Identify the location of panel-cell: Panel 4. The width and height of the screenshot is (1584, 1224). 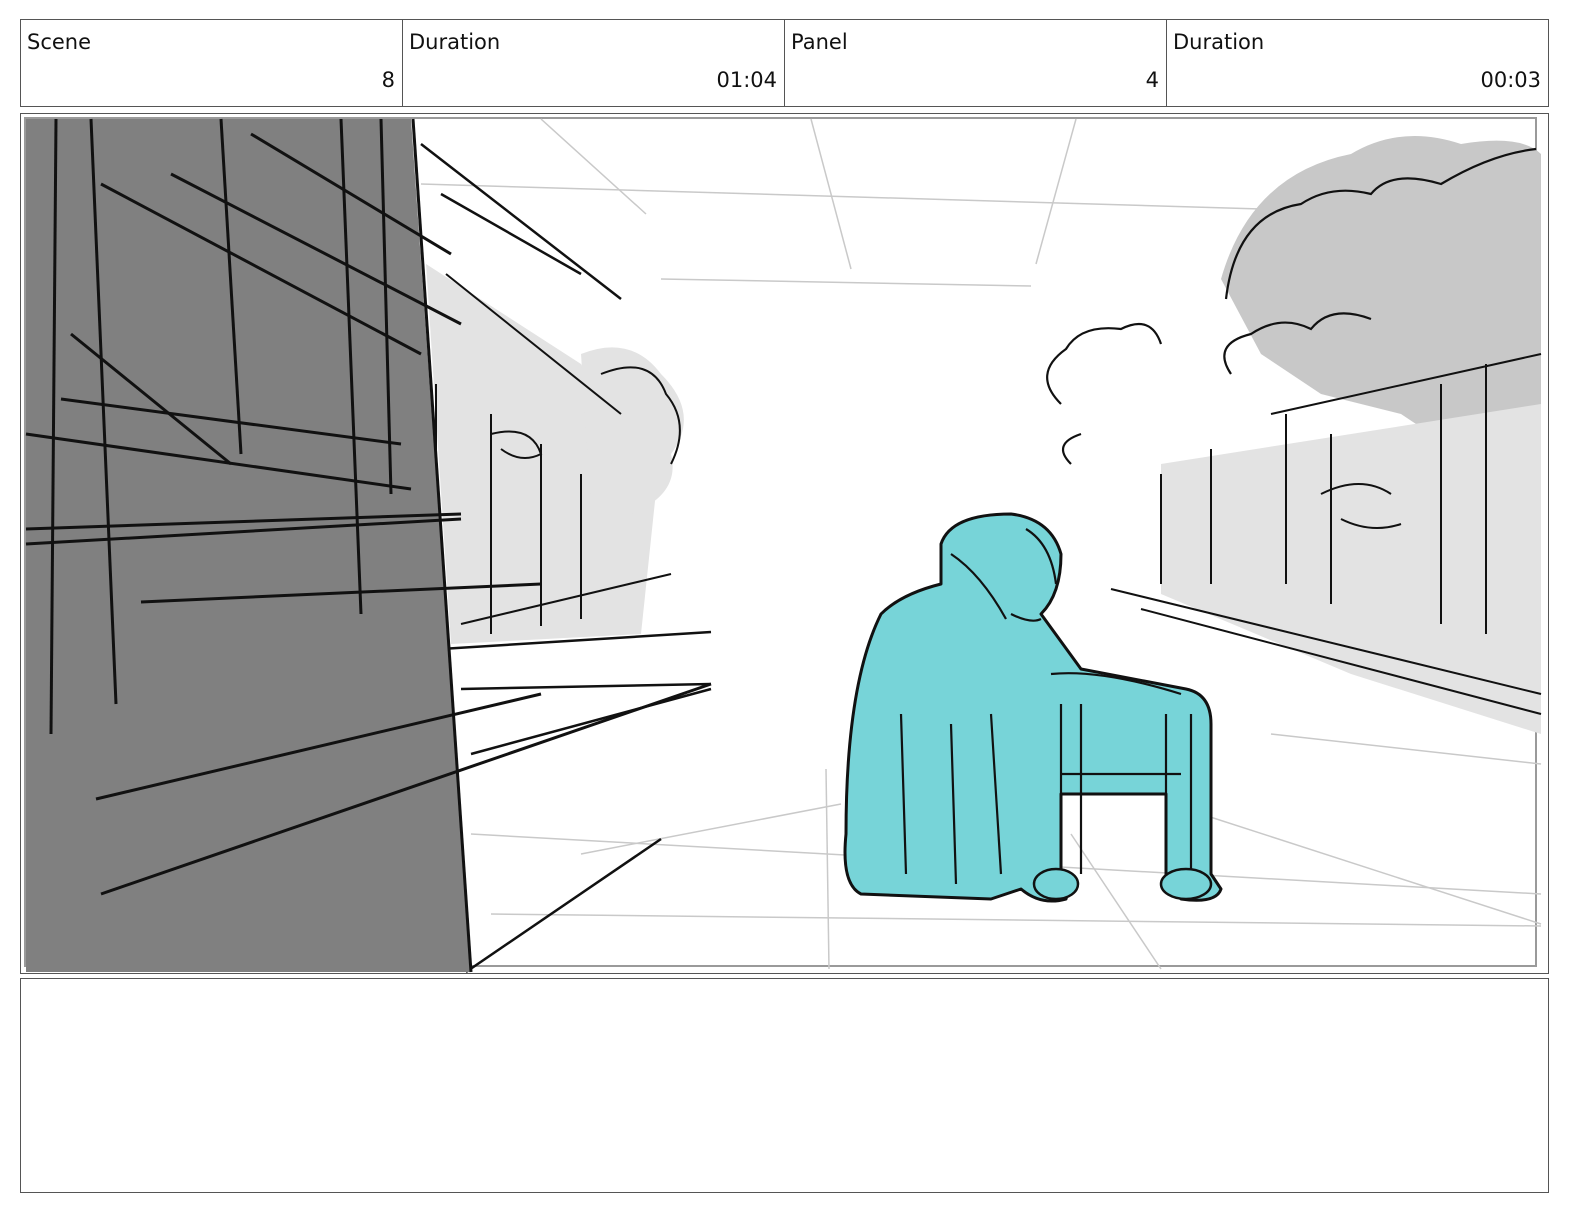
(976, 63).